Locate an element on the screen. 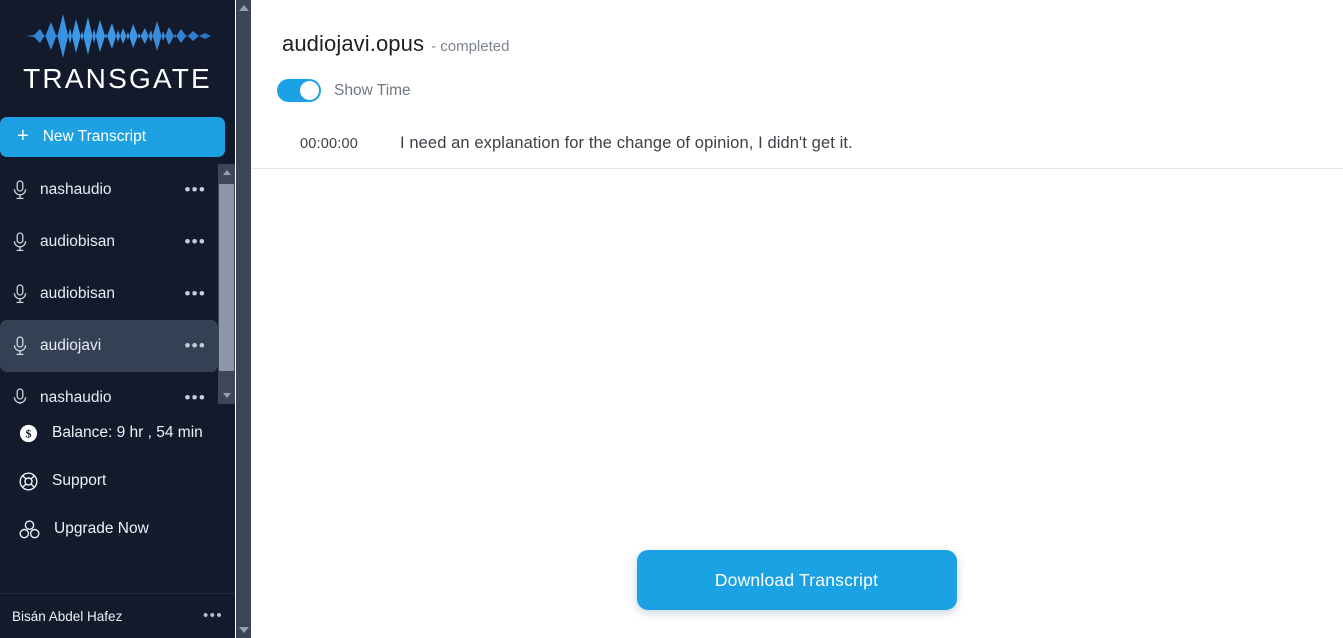 This screenshot has height=638, width=1343. download-transcript-button: Download Transcript is located at coordinates (796, 580).